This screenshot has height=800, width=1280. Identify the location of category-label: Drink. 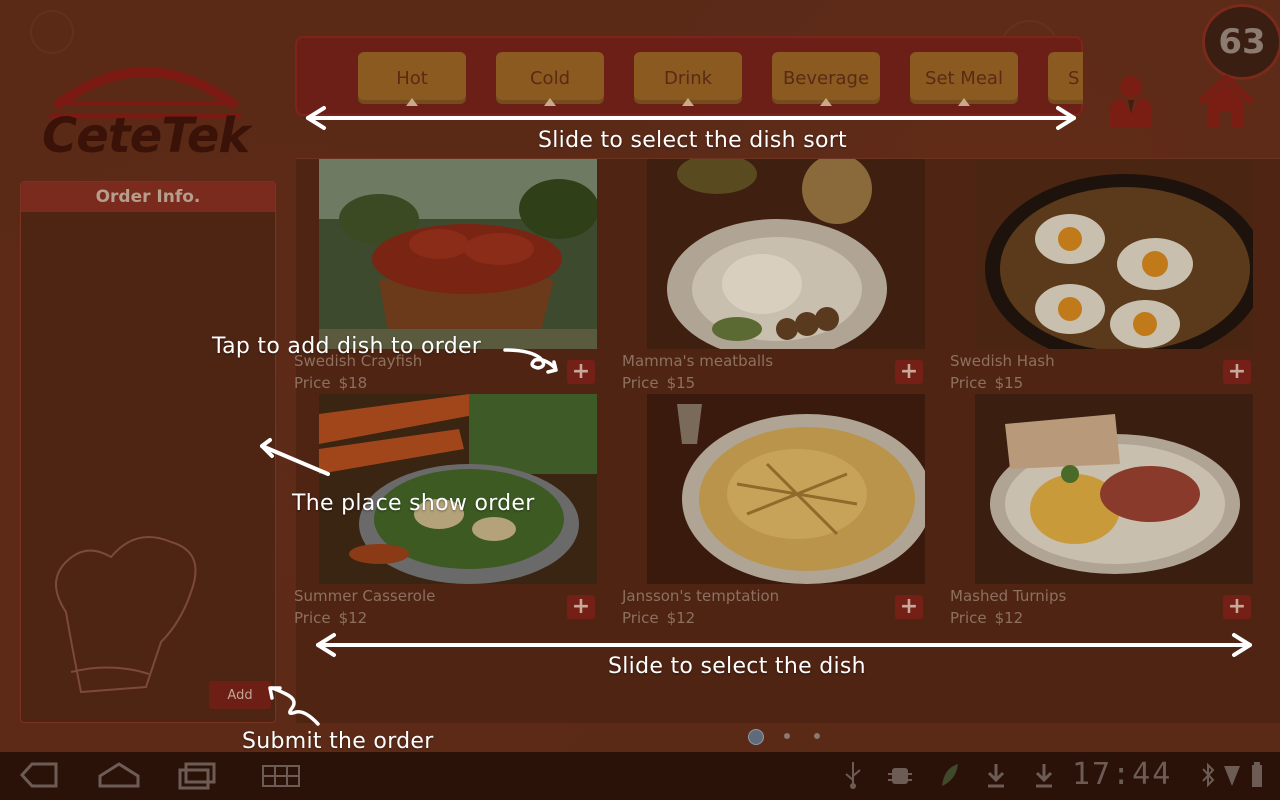
(688, 78).